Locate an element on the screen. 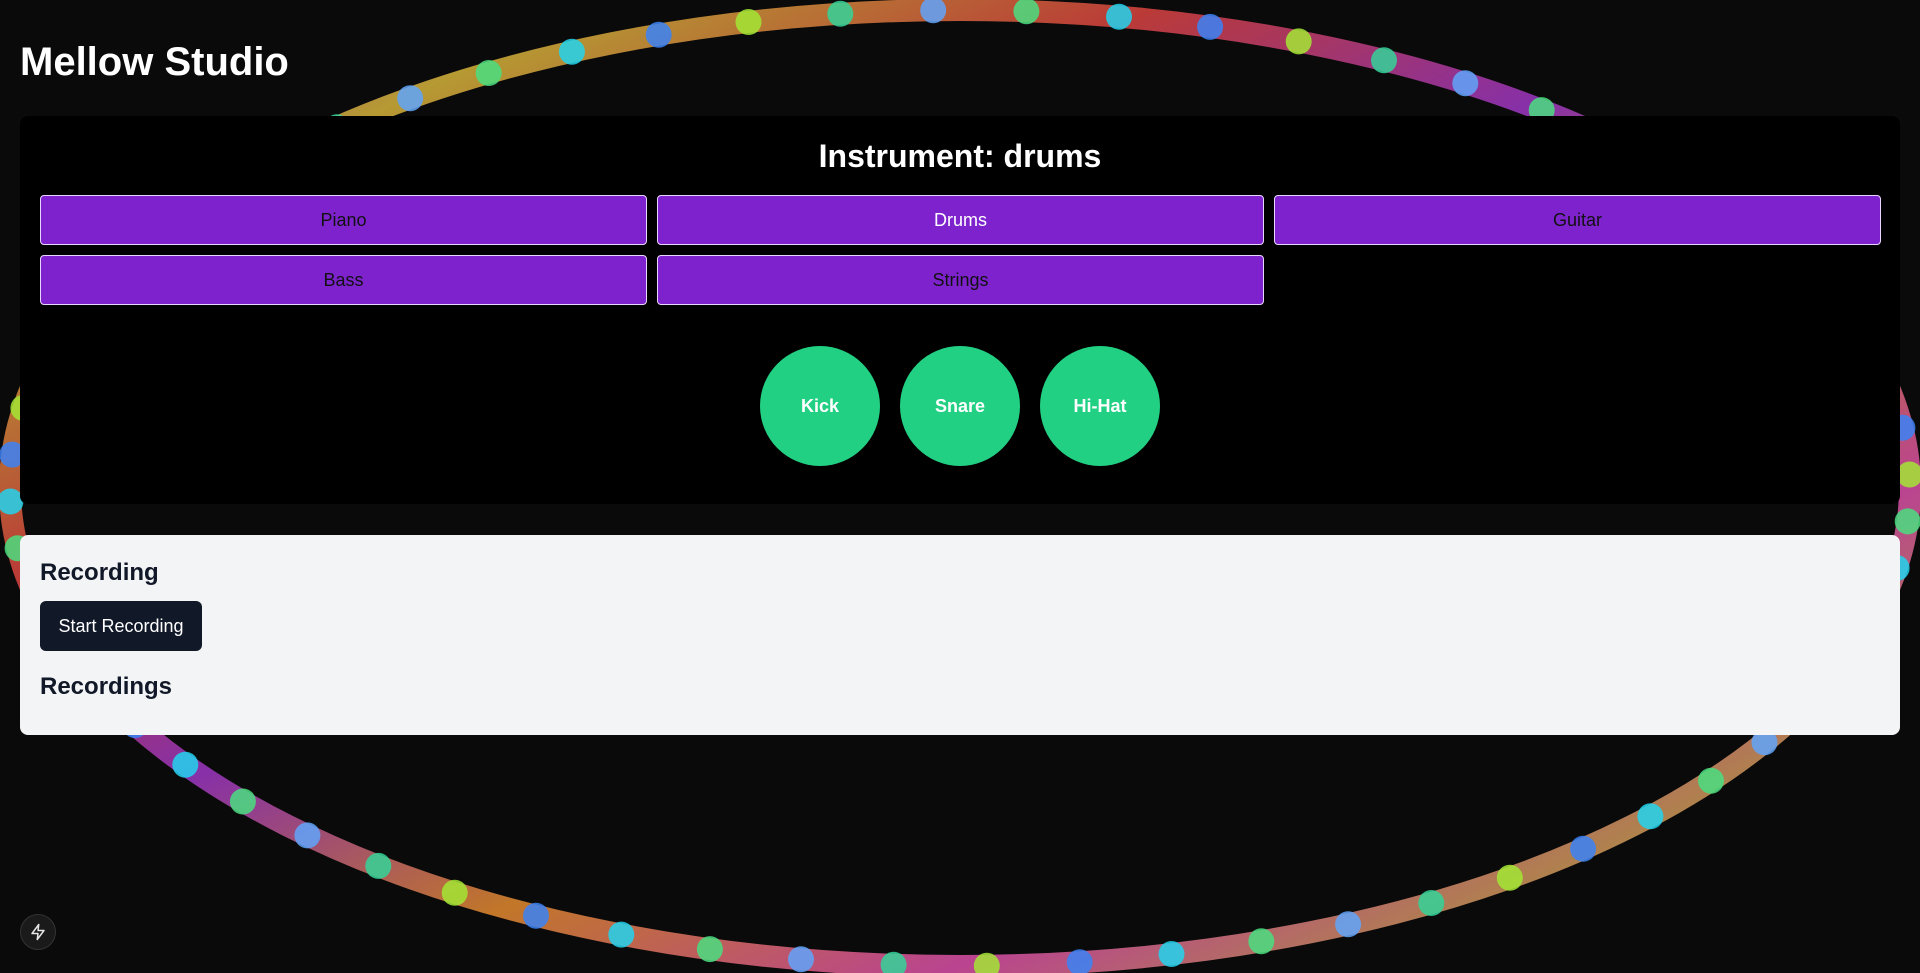  instrument-button-drums: Drums is located at coordinates (960, 220).